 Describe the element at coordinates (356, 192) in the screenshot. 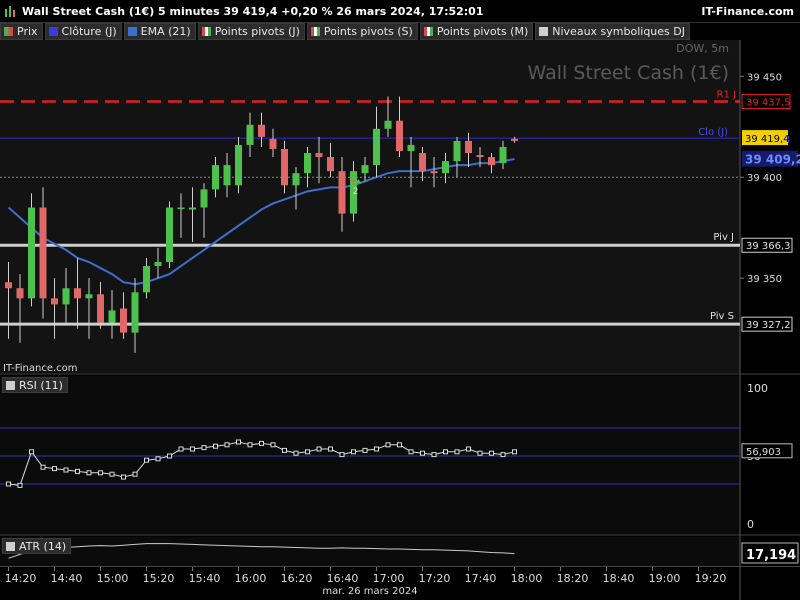

I see `annotation-label: 2` at that location.